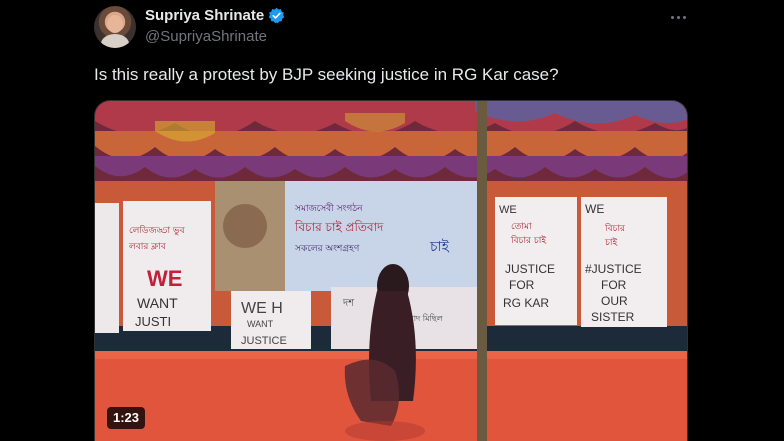  I want to click on svg-text: লবার ক্লাব, so click(147, 247).